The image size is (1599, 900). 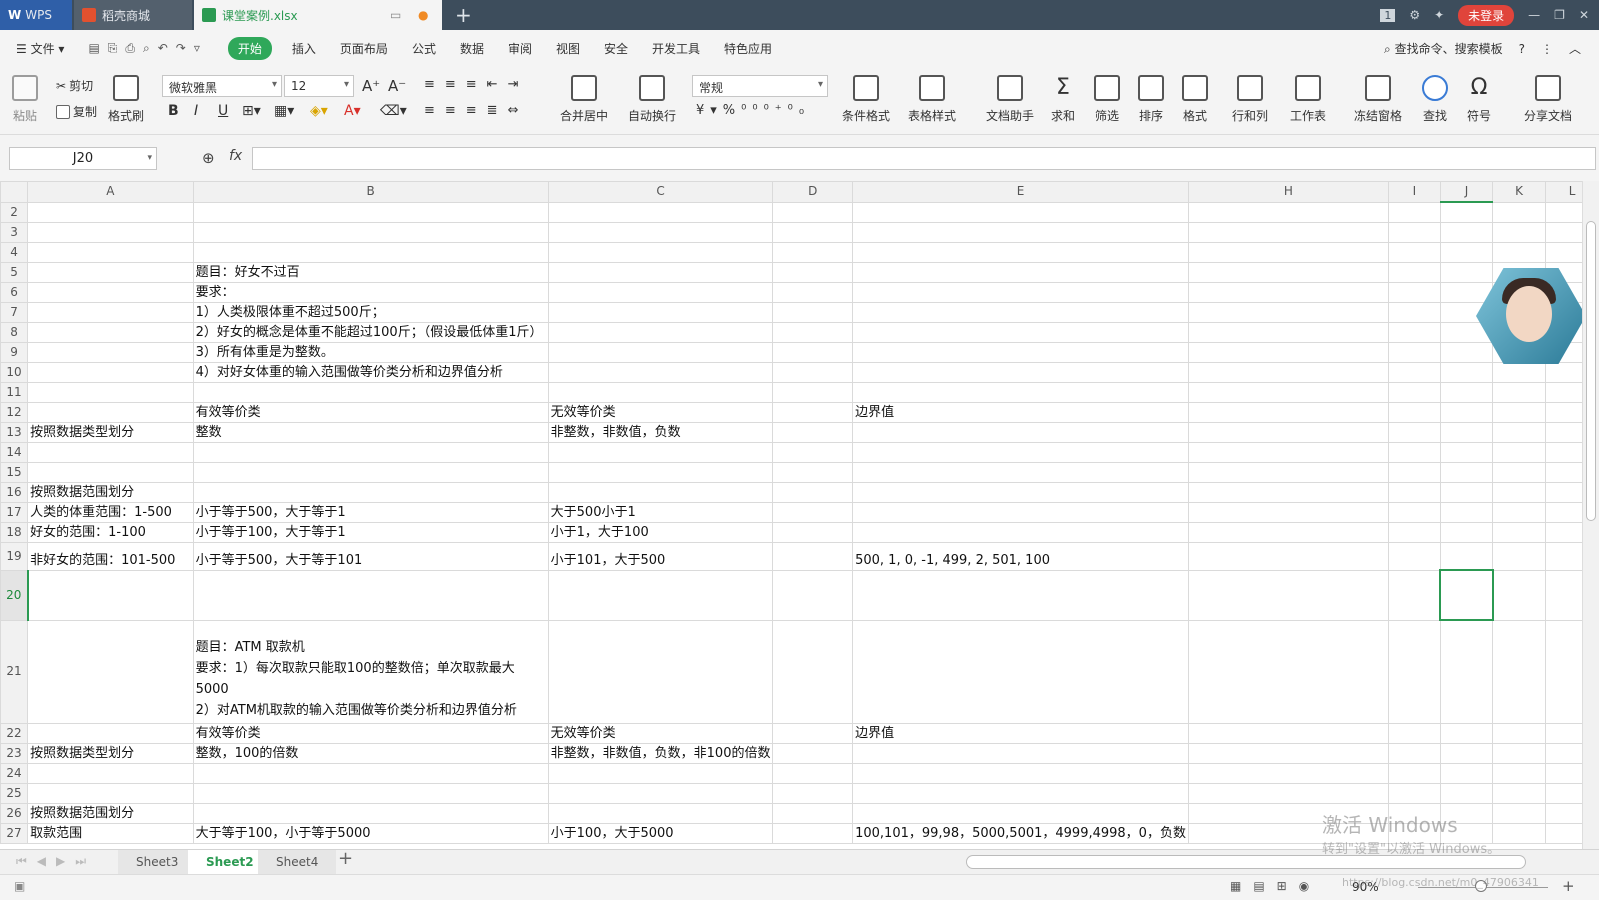 What do you see at coordinates (370, 212) in the screenshot?
I see `cell-b2` at bounding box center [370, 212].